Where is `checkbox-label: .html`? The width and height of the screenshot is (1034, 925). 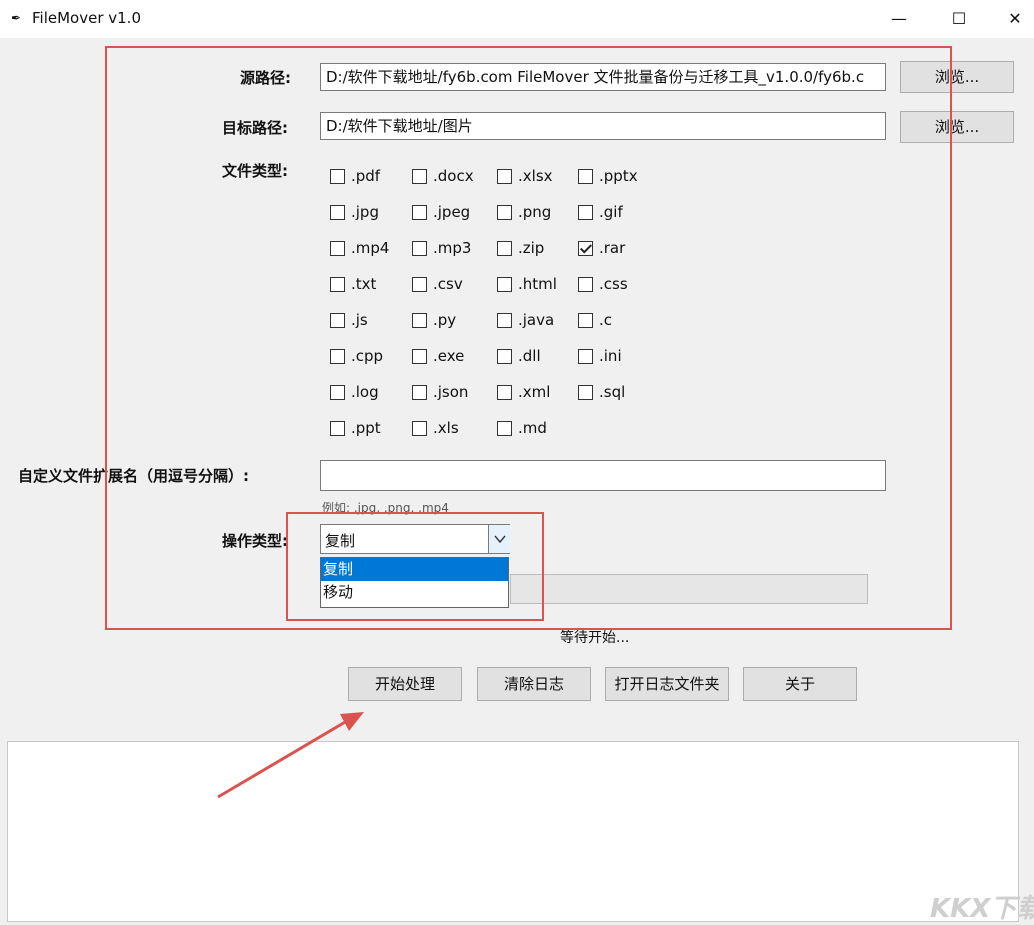 checkbox-label: .html is located at coordinates (537, 284).